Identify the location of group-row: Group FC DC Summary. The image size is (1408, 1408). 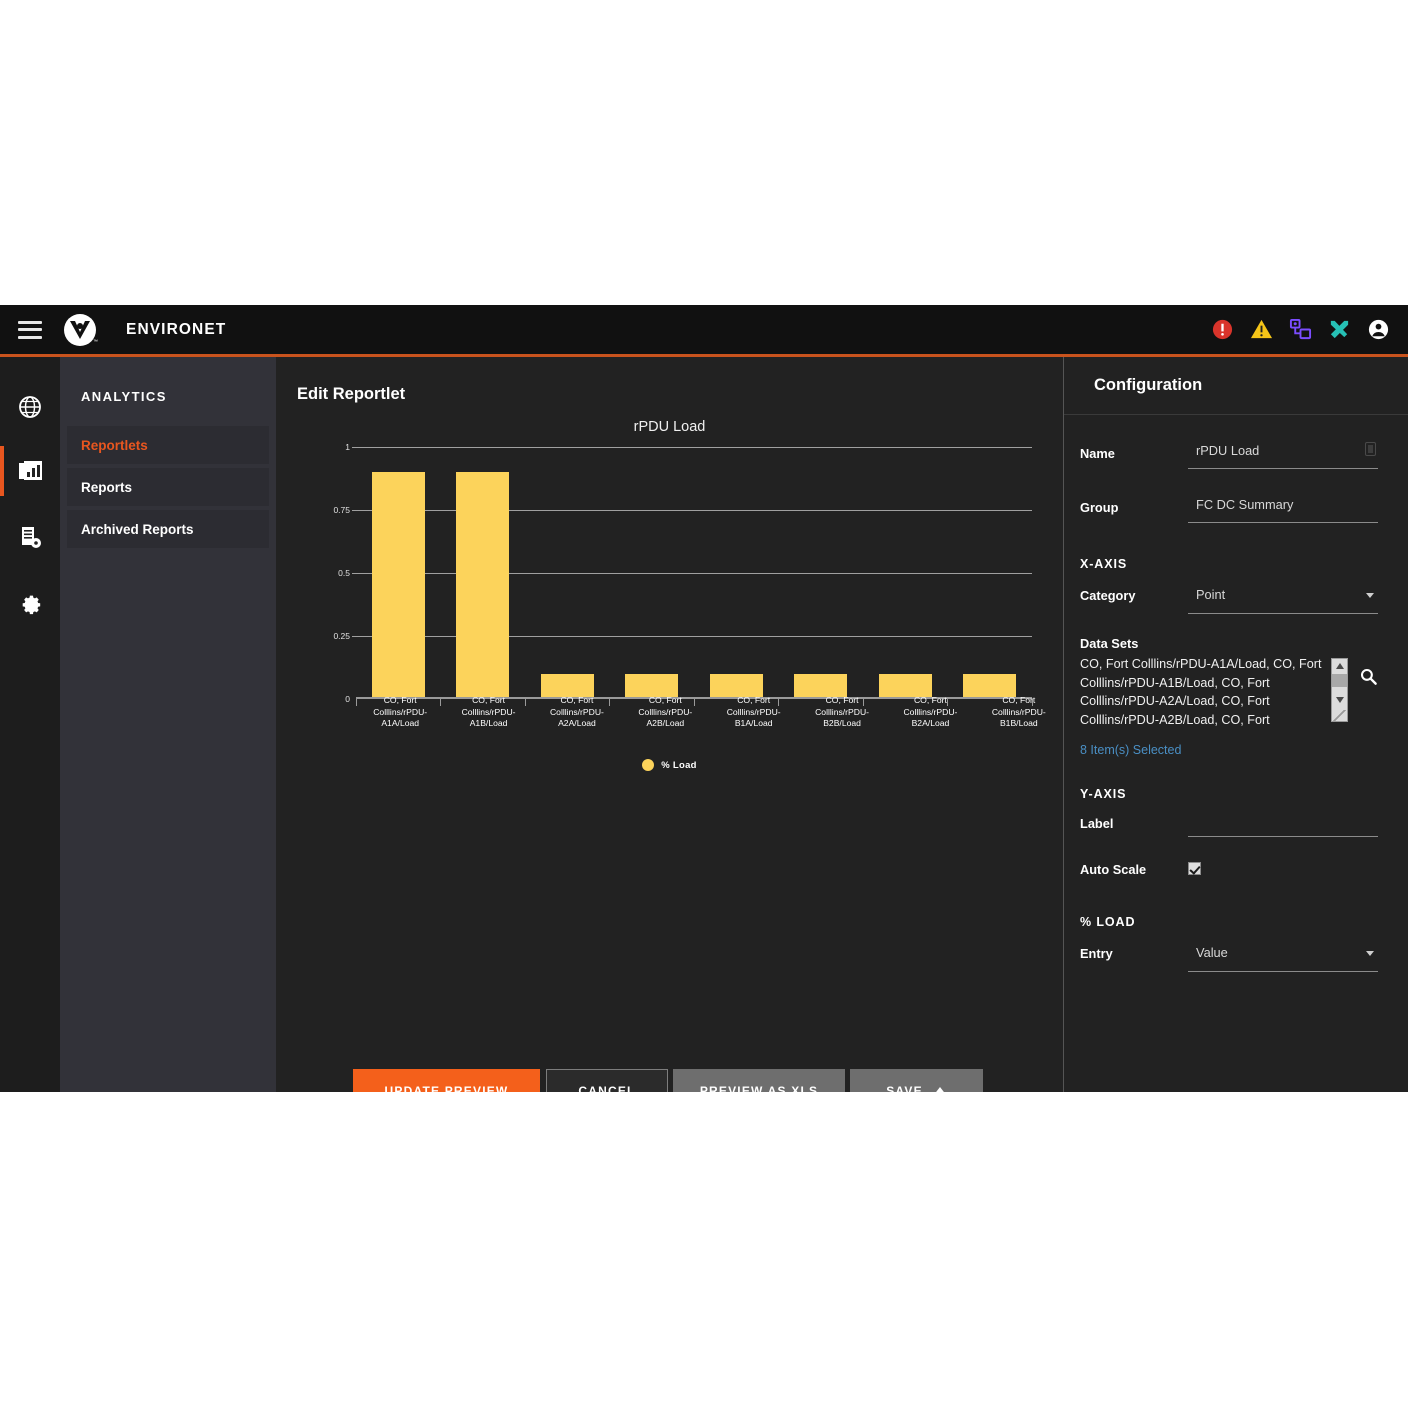
(1229, 507).